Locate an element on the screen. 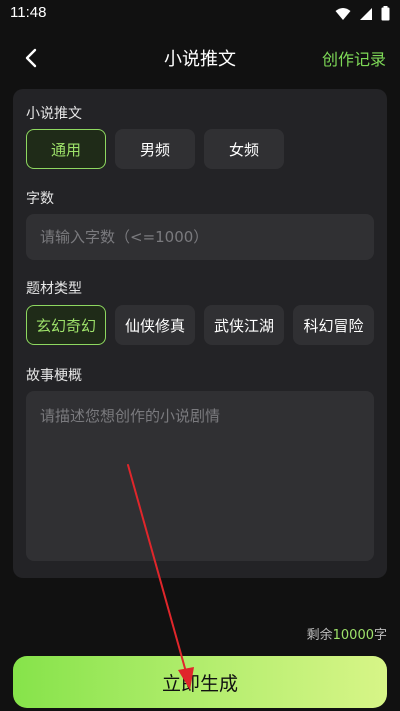  remaining-suffix: 字 is located at coordinates (380, 635).